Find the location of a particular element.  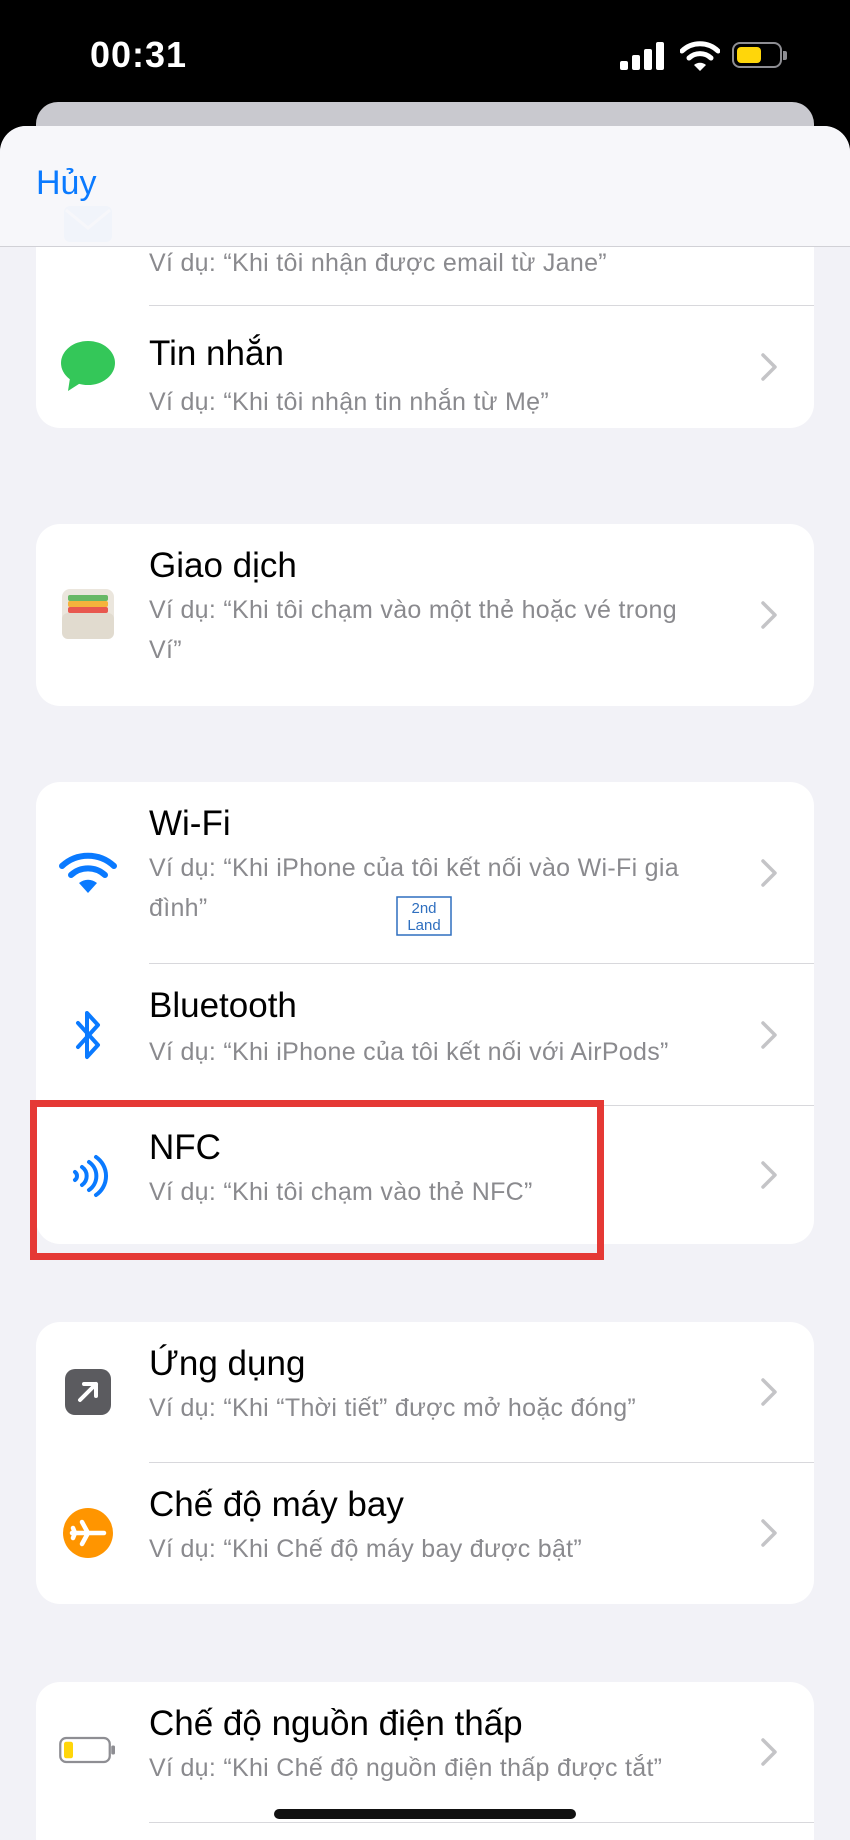

row-title: Chế độ máy bay is located at coordinates (276, 1504).